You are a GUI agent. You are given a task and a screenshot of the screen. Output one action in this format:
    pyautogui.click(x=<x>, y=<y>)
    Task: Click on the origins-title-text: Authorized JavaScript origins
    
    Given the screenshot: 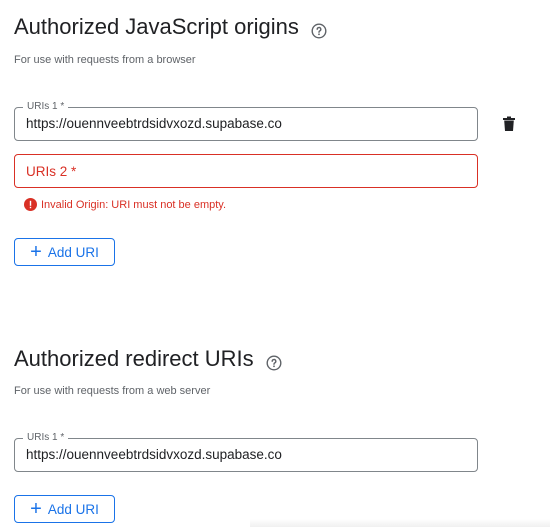 What is the action you would take?
    pyautogui.click(x=156, y=26)
    